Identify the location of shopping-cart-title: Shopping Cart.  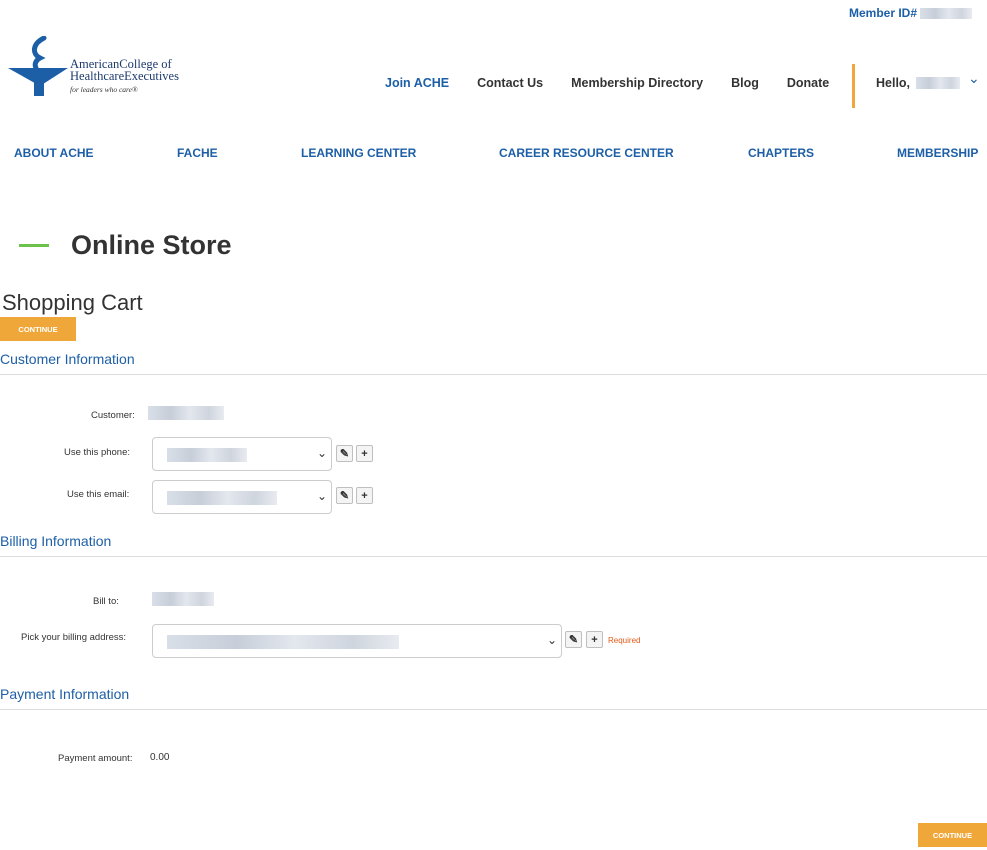
(72, 302).